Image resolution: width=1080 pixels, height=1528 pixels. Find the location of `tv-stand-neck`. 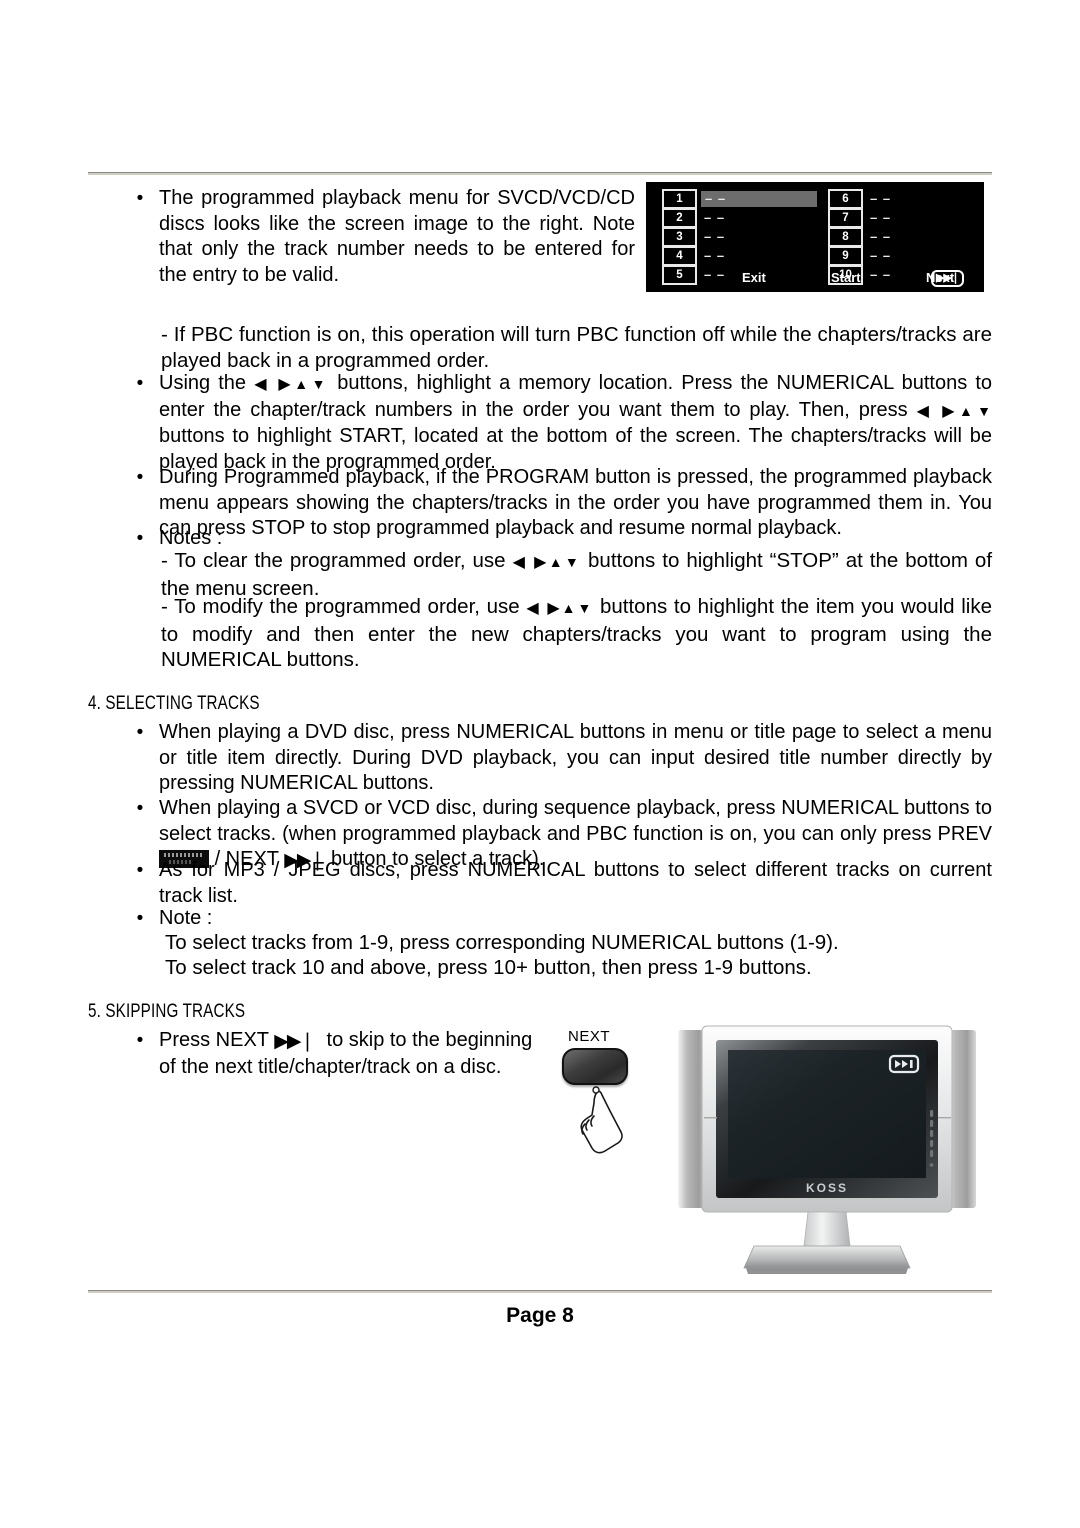

tv-stand-neck is located at coordinates (827, 1229).